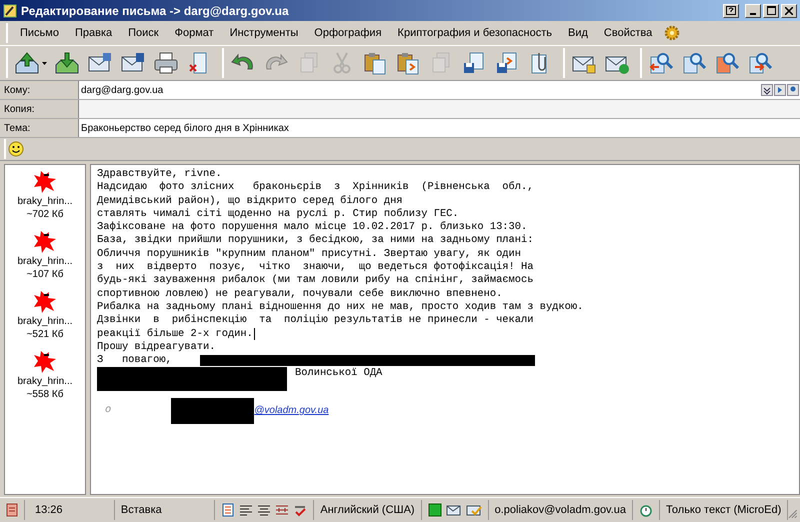 The width and height of the screenshot is (800, 522). What do you see at coordinates (264, 33) in the screenshot?
I see `menu-item: Инструменты` at bounding box center [264, 33].